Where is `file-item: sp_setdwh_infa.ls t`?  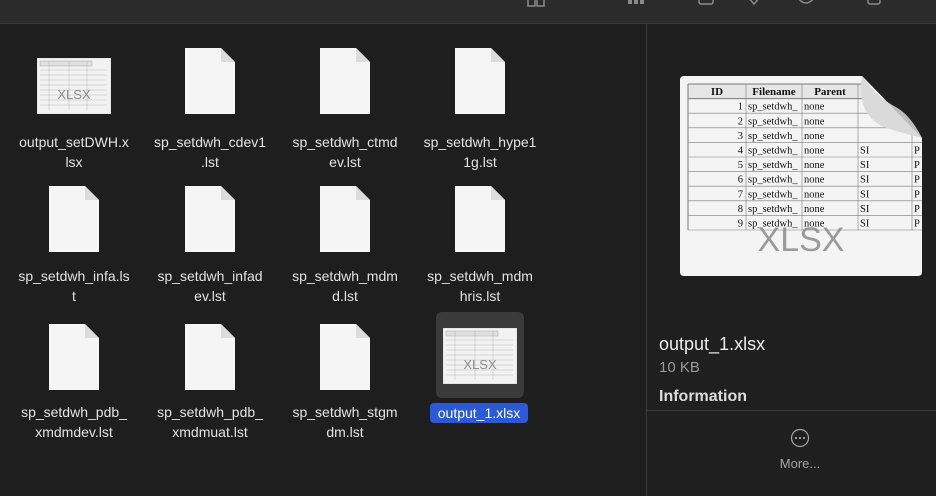
file-item: sp_setdwh_infa.ls t is located at coordinates (74, 236).